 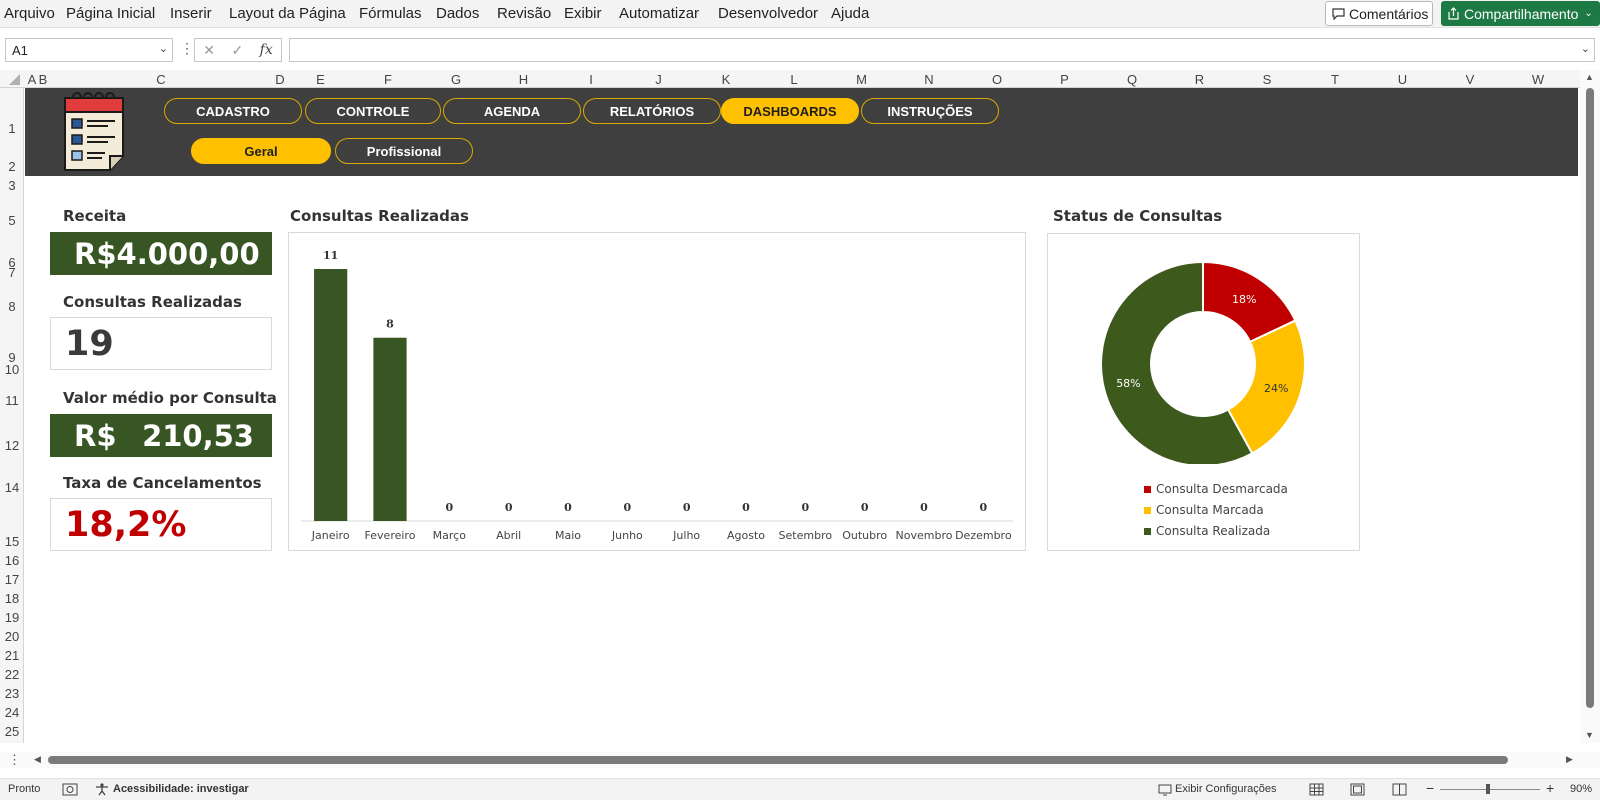 What do you see at coordinates (1379, 13) in the screenshot?
I see `comments-button: Comentários` at bounding box center [1379, 13].